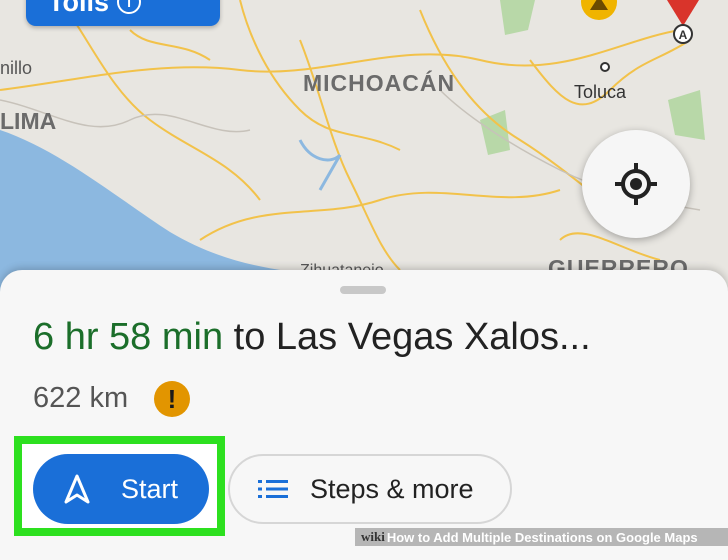  Describe the element at coordinates (77, 489) in the screenshot. I see `navigation-arrow-icon` at that location.